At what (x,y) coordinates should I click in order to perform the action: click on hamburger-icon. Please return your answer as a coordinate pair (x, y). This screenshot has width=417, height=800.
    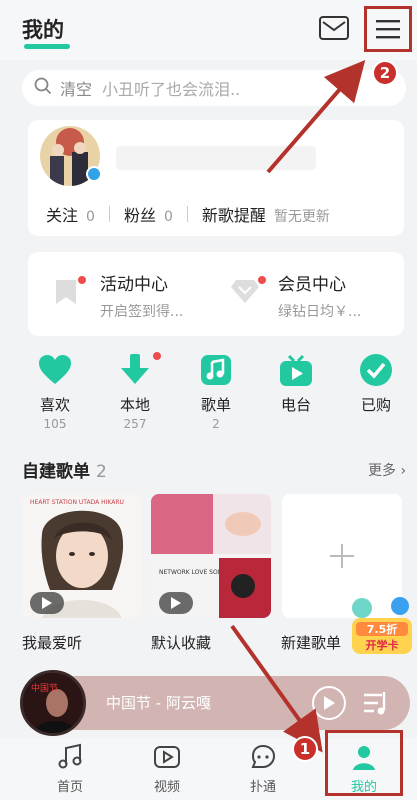
    Looking at the image, I should click on (388, 29).